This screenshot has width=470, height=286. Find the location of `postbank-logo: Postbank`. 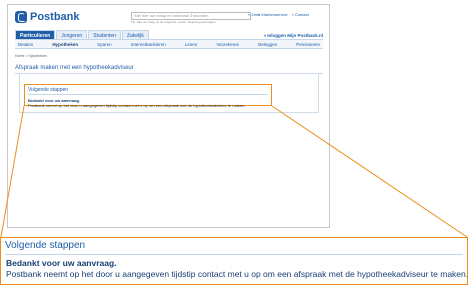

postbank-logo: Postbank is located at coordinates (47, 17).